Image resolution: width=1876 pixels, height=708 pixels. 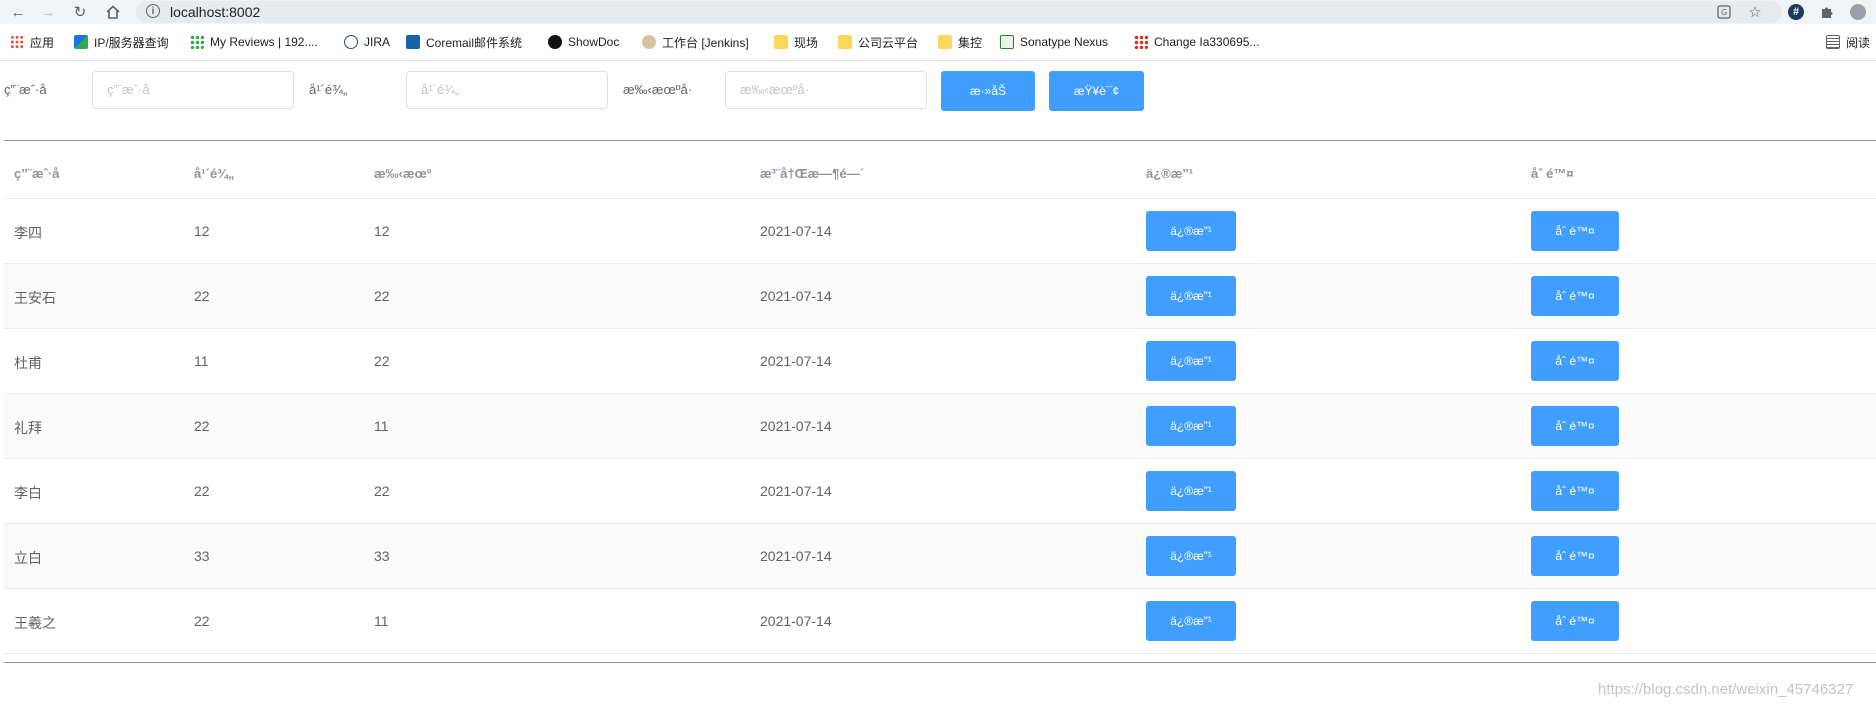 What do you see at coordinates (32, 42) in the screenshot?
I see `bookmark-apps: 应用` at bounding box center [32, 42].